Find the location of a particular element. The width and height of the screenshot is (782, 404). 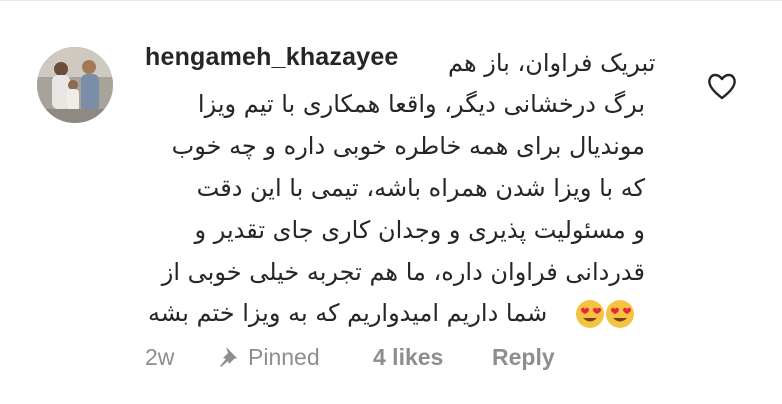

comment-text-last-line is located at coordinates (605, 315).